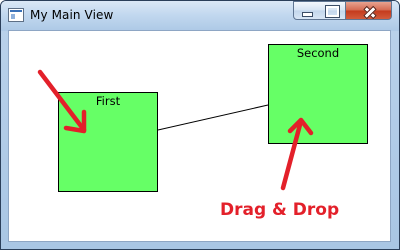 Image resolution: width=400 pixels, height=250 pixels. I want to click on drag-drop-annotation: Drag & Drop, so click(280, 210).